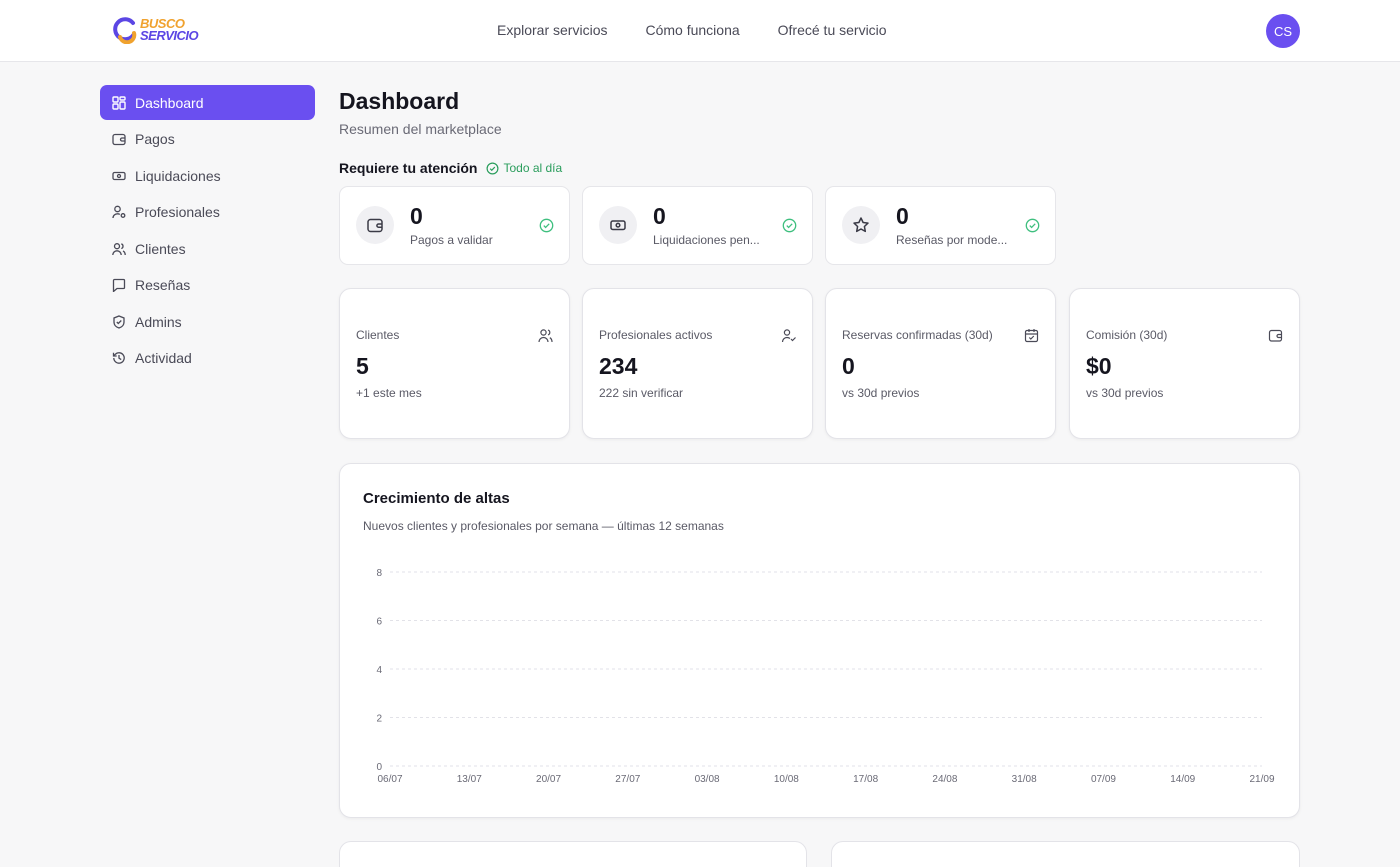 The height and width of the screenshot is (867, 1400). Describe the element at coordinates (552, 30) in the screenshot. I see `nav-explorar-servicios: Explorar servicios` at that location.